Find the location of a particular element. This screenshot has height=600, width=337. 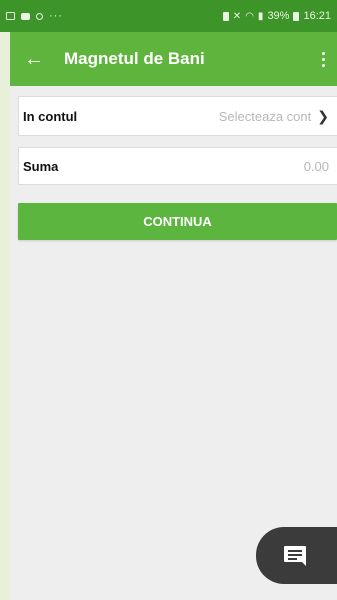

image-icon is located at coordinates (10, 16).